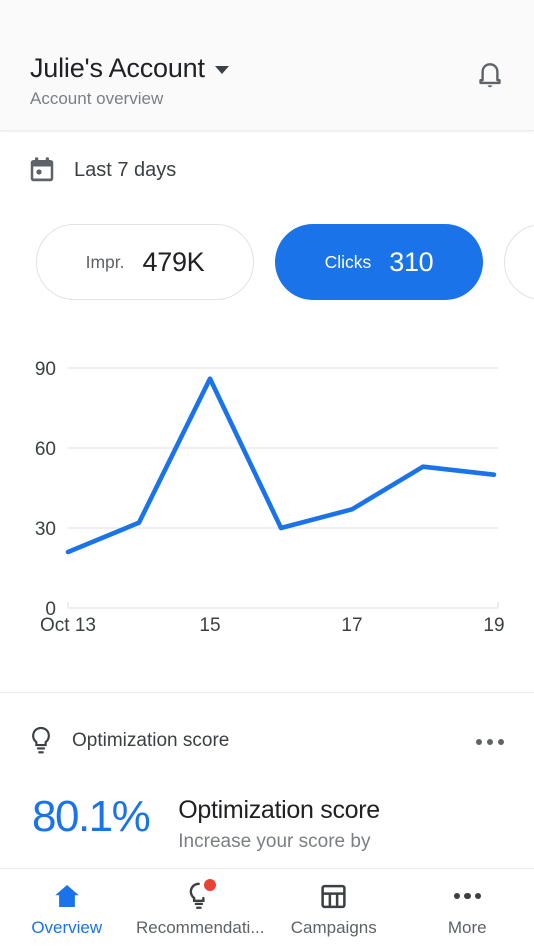 This screenshot has width=534, height=950. I want to click on chart-x-tick-label: 17, so click(351, 625).